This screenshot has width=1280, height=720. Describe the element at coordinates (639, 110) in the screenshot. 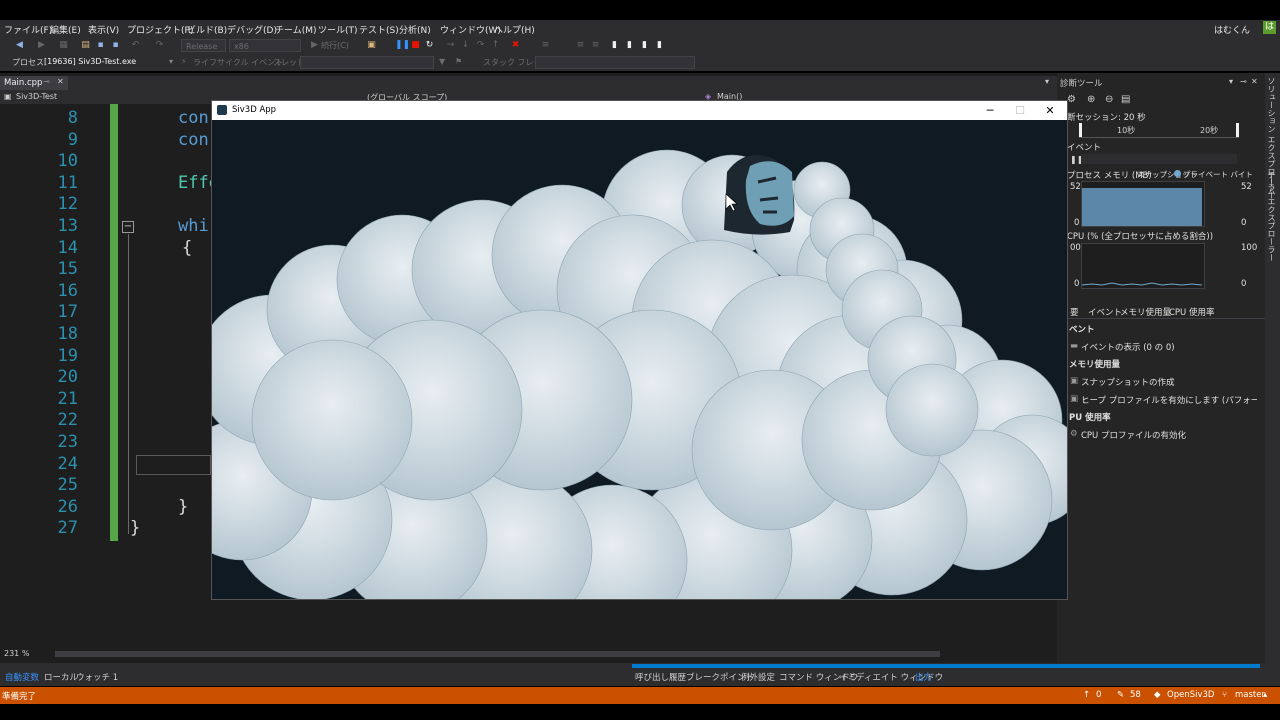

I see `app-title-bar: Siv3D App ─ ☐ ✕` at that location.